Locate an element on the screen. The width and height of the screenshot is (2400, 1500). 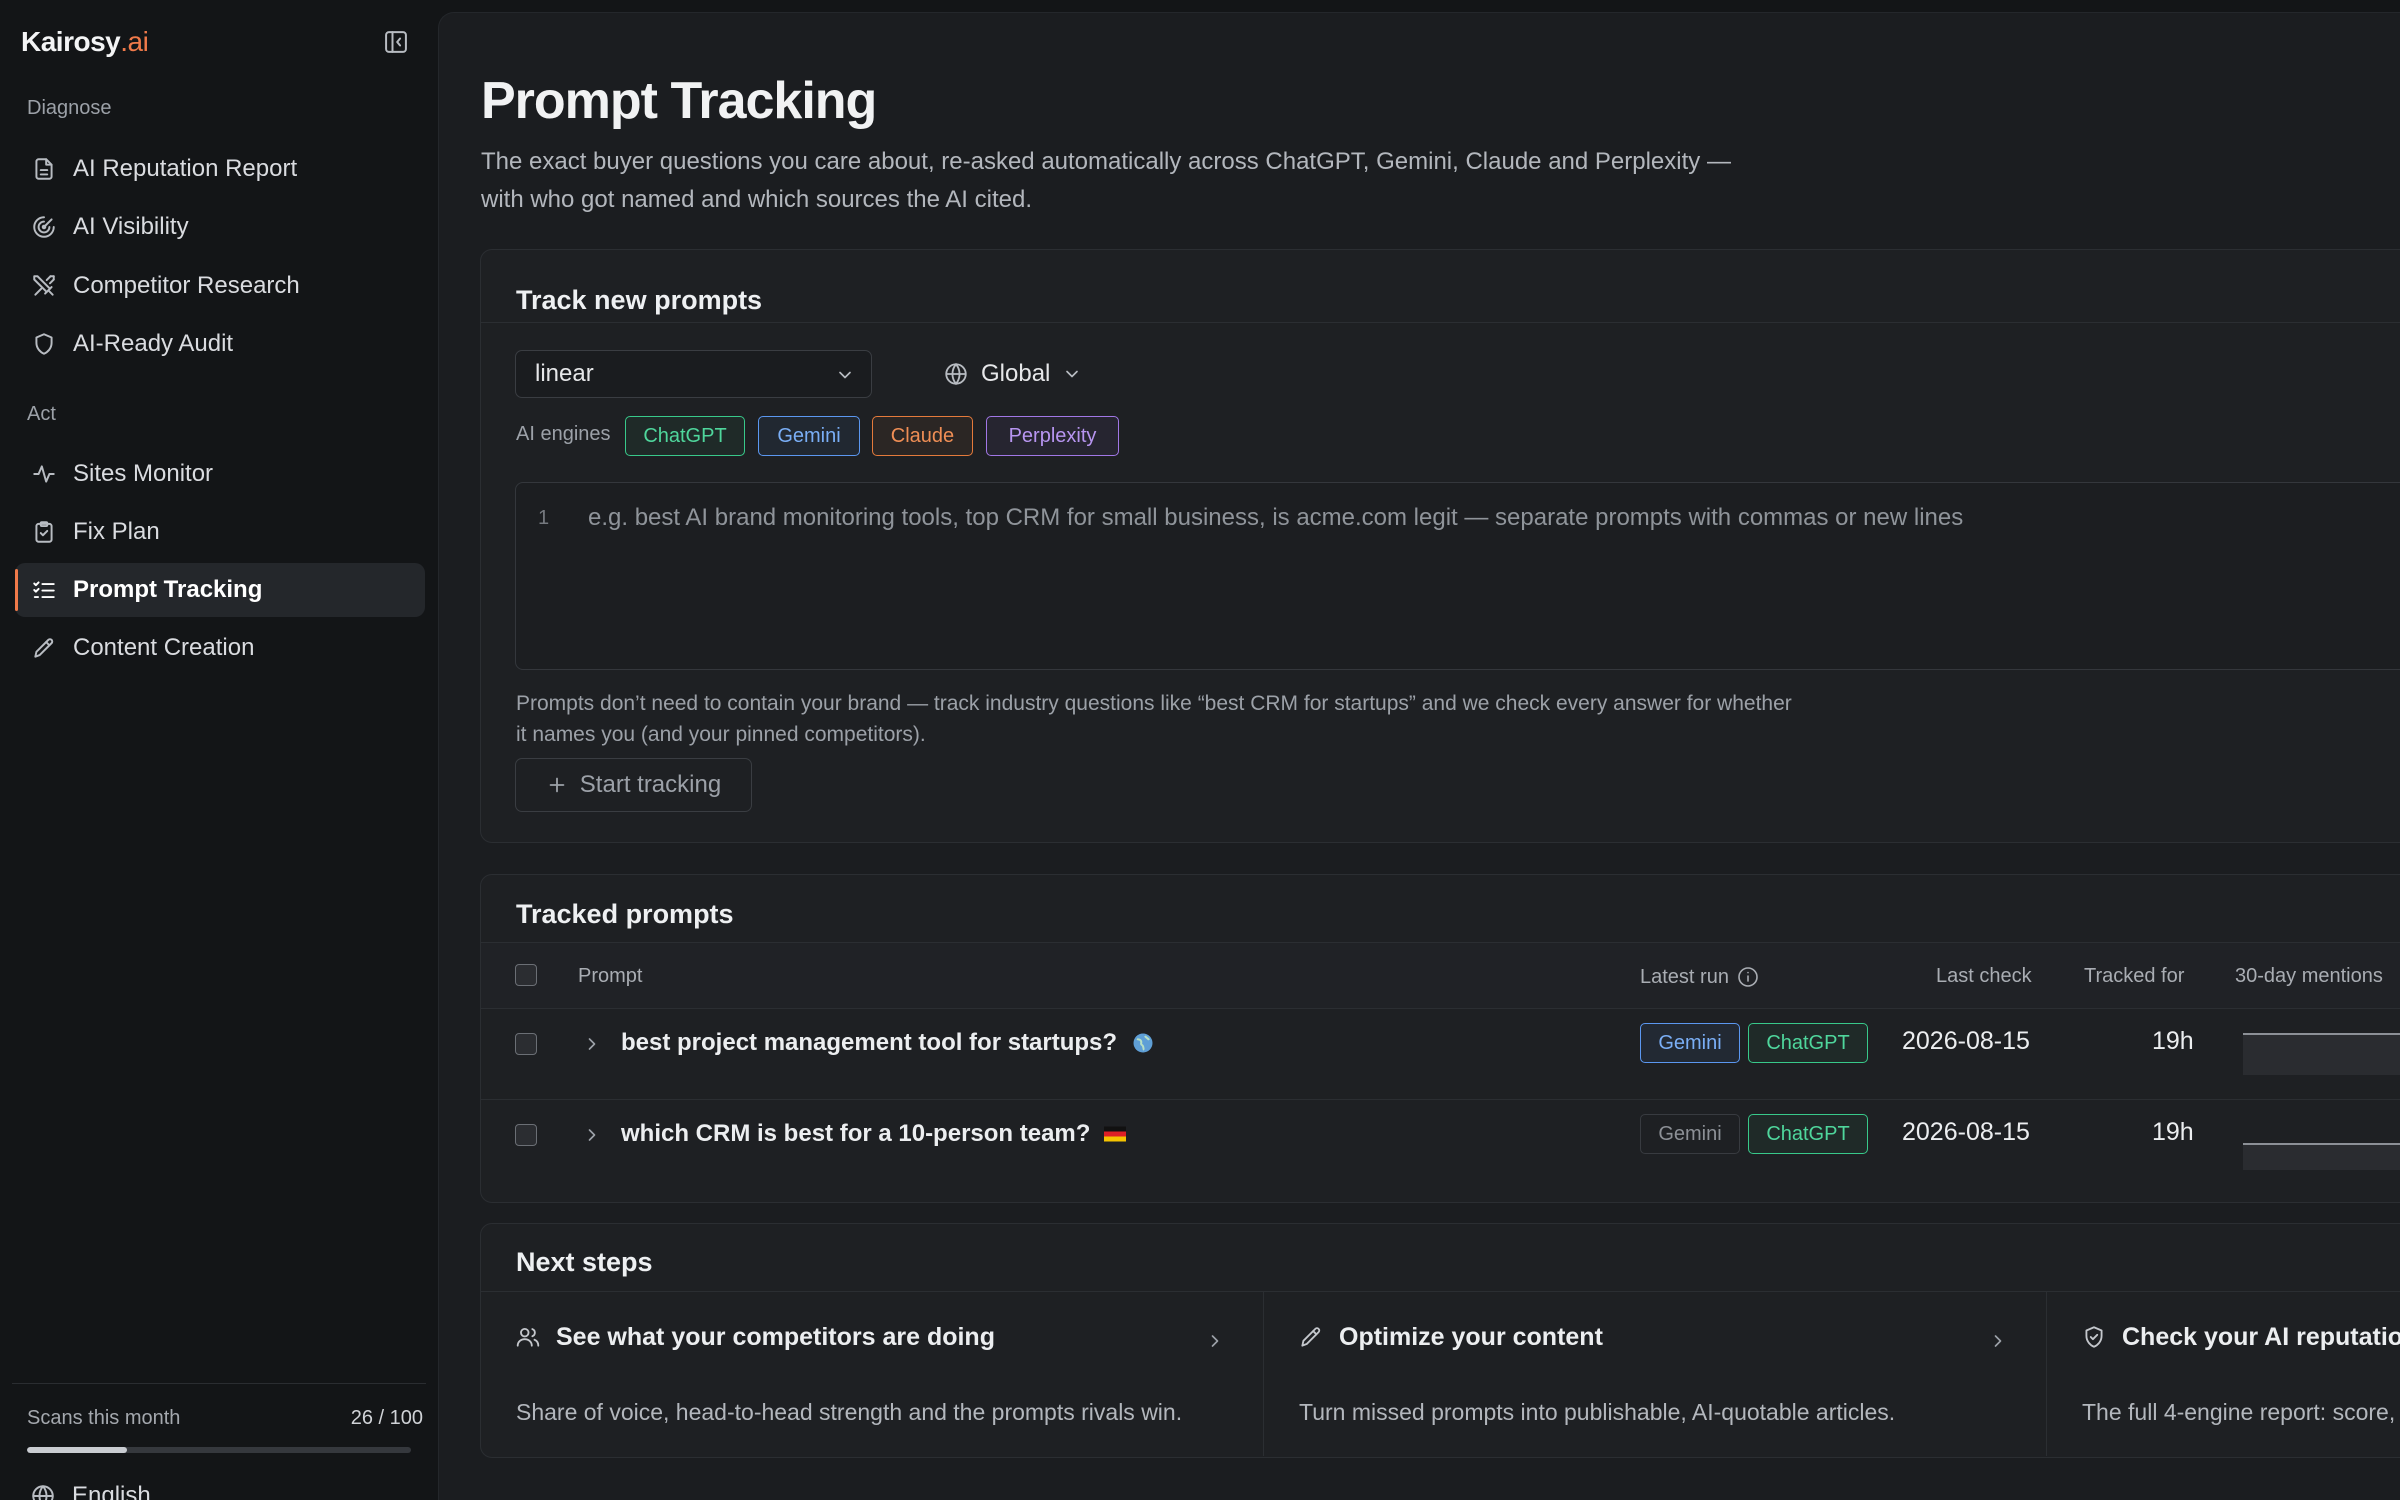
brand-select: linear is located at coordinates (693, 374).